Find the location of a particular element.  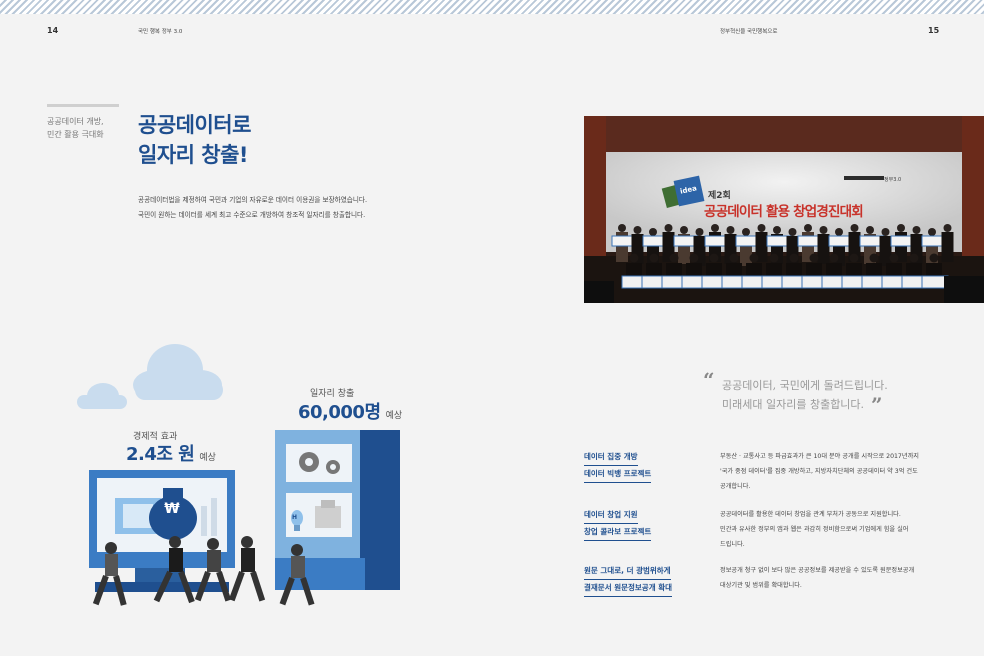

top-stripe is located at coordinates (492, 7).